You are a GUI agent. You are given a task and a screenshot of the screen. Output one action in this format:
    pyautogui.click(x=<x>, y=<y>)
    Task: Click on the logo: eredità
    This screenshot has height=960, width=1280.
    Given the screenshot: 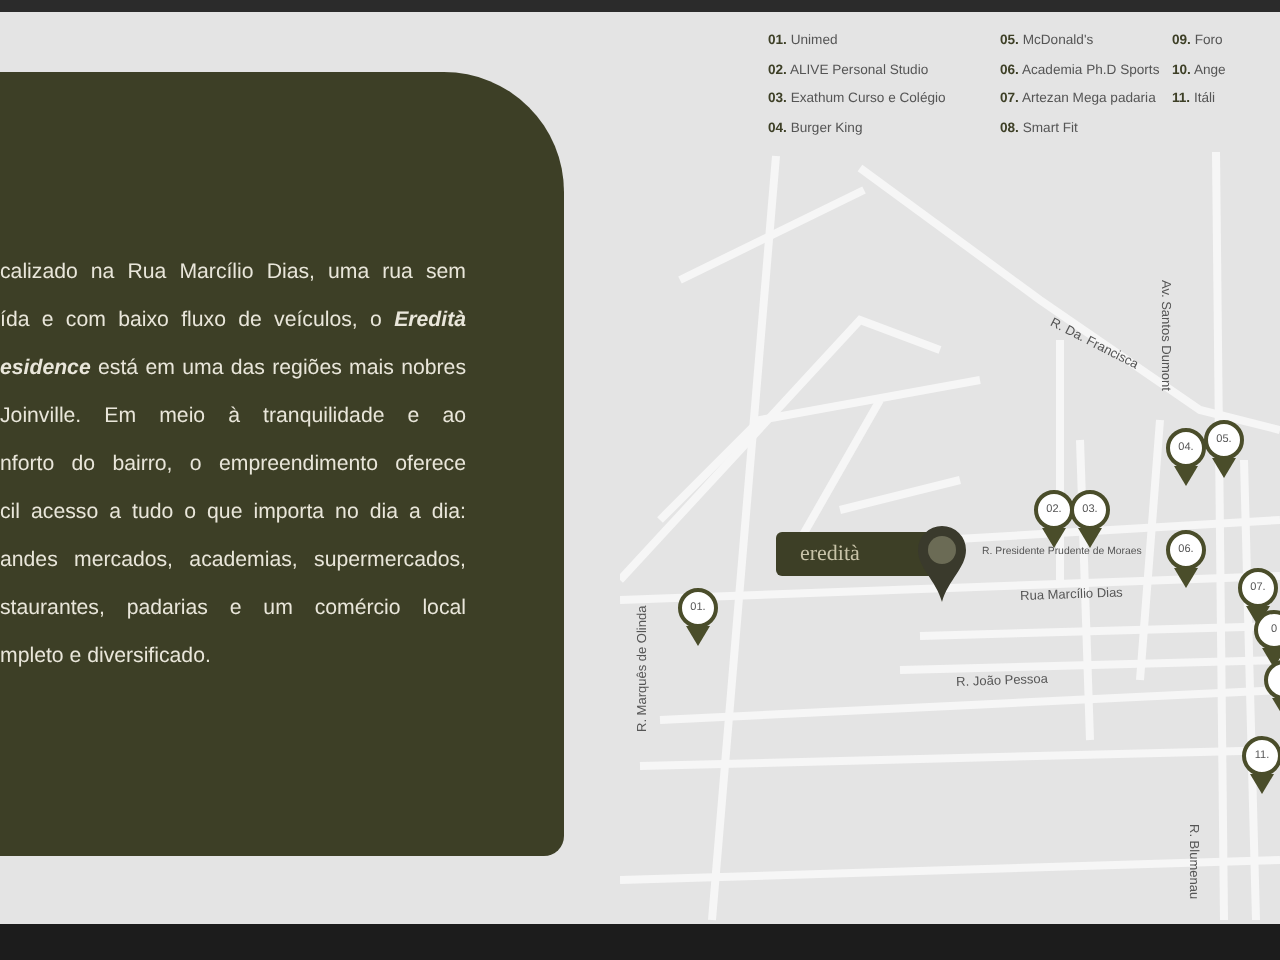 What is the action you would take?
    pyautogui.click(x=830, y=554)
    